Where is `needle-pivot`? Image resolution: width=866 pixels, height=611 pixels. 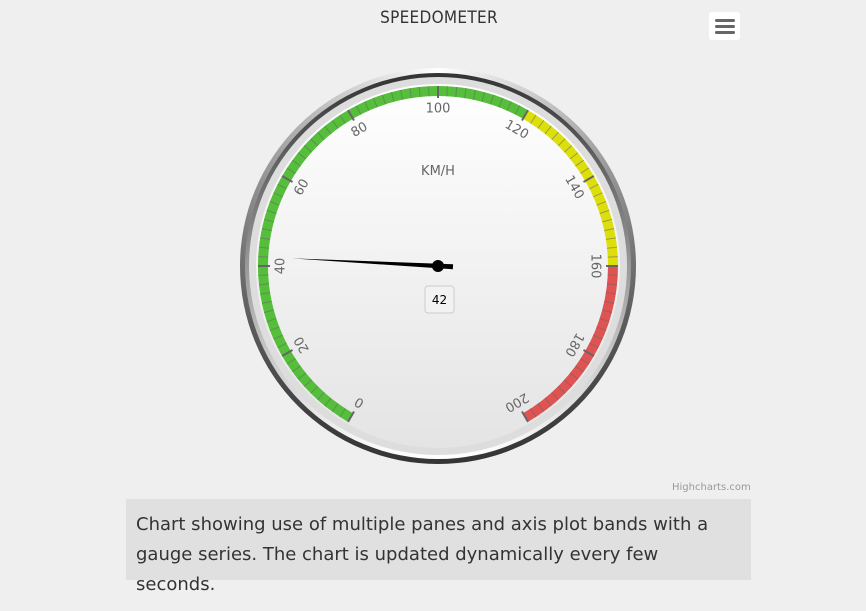
needle-pivot is located at coordinates (438, 266).